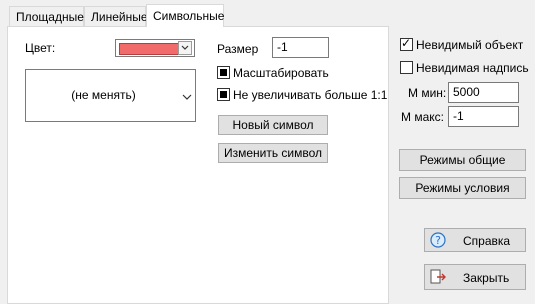 This screenshot has height=304, width=535. I want to click on modes-general-button: Режимы общие, so click(462, 160).